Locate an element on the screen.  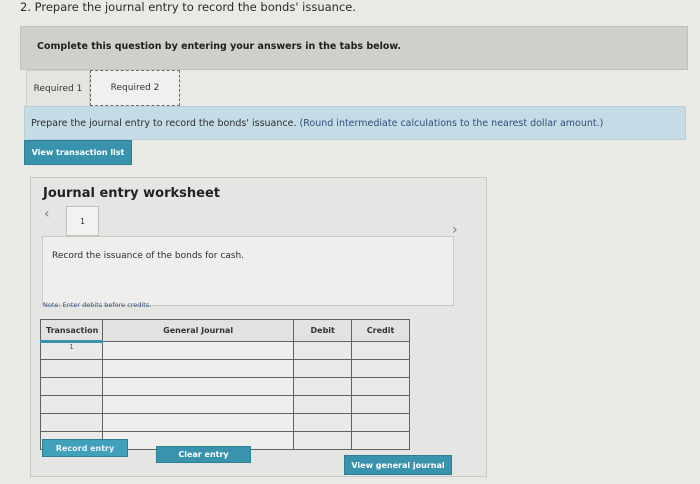
tab-required-2: Required 2 is located at coordinates (135, 88).